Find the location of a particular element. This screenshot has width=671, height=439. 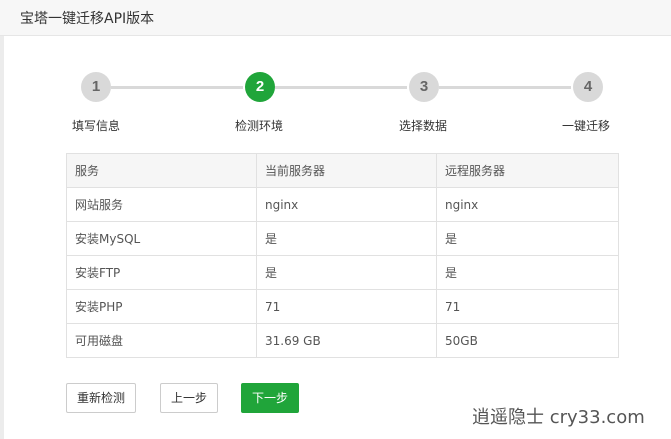

table-header-row: 服务 当前服务器 远程服务器 is located at coordinates (342, 170).